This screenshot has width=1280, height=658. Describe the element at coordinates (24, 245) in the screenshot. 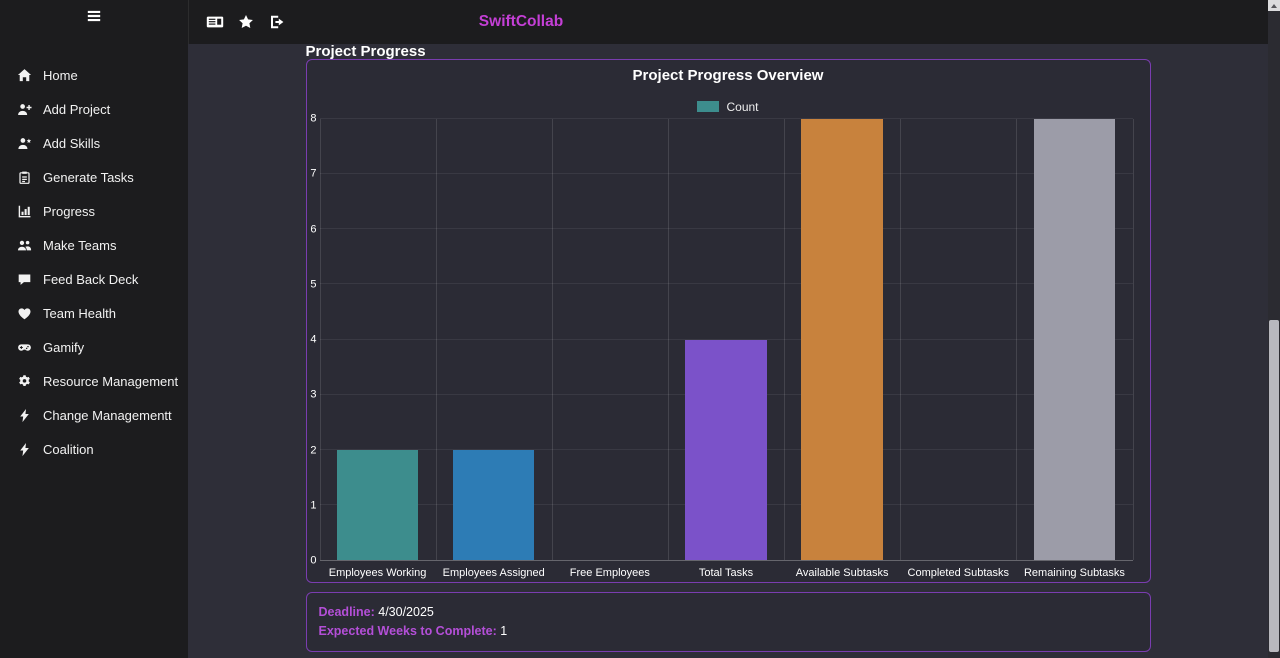

I see `users-icon` at that location.